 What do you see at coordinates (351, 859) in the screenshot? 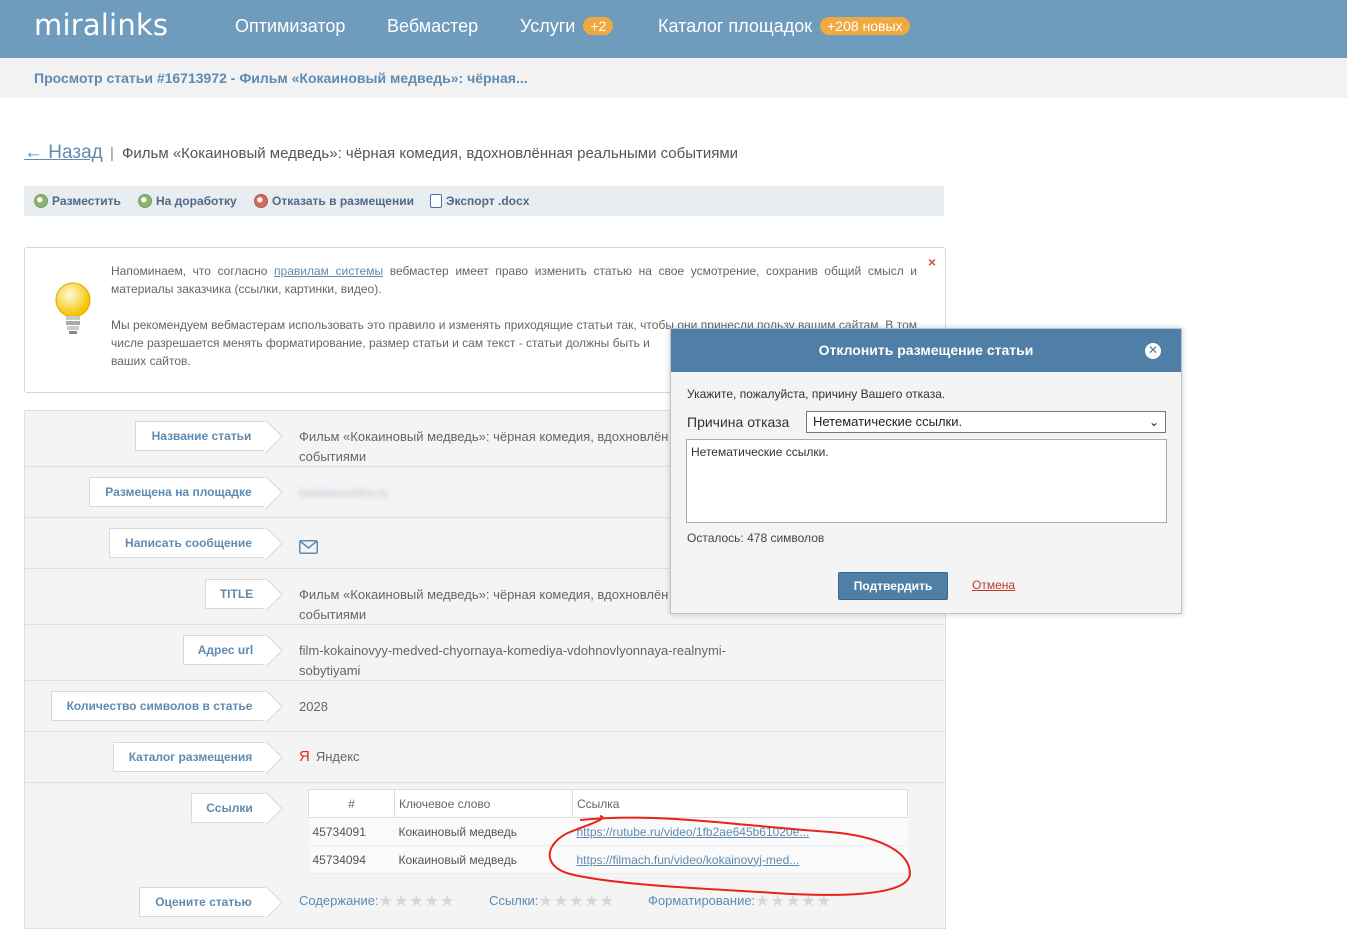
I see `link-id: 45734094` at bounding box center [351, 859].